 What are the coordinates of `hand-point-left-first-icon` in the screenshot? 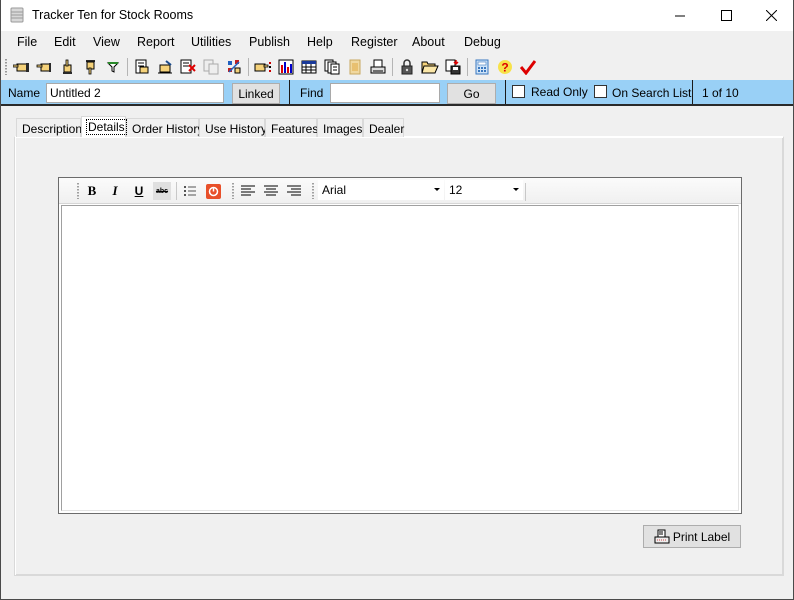 It's located at (21, 67).